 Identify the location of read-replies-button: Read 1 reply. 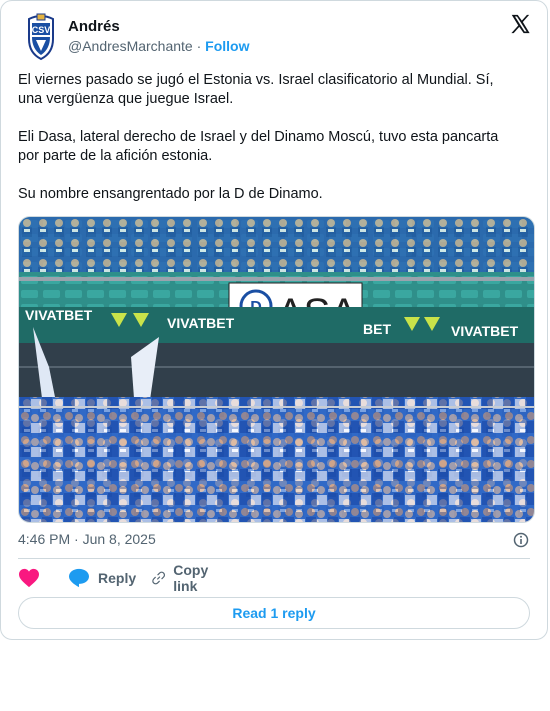
(274, 613).